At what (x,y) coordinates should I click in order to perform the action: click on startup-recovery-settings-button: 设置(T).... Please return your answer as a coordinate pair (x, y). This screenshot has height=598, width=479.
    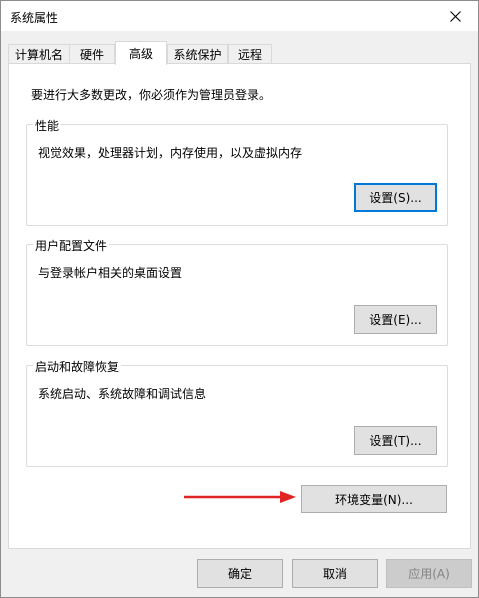
    Looking at the image, I should click on (395, 440).